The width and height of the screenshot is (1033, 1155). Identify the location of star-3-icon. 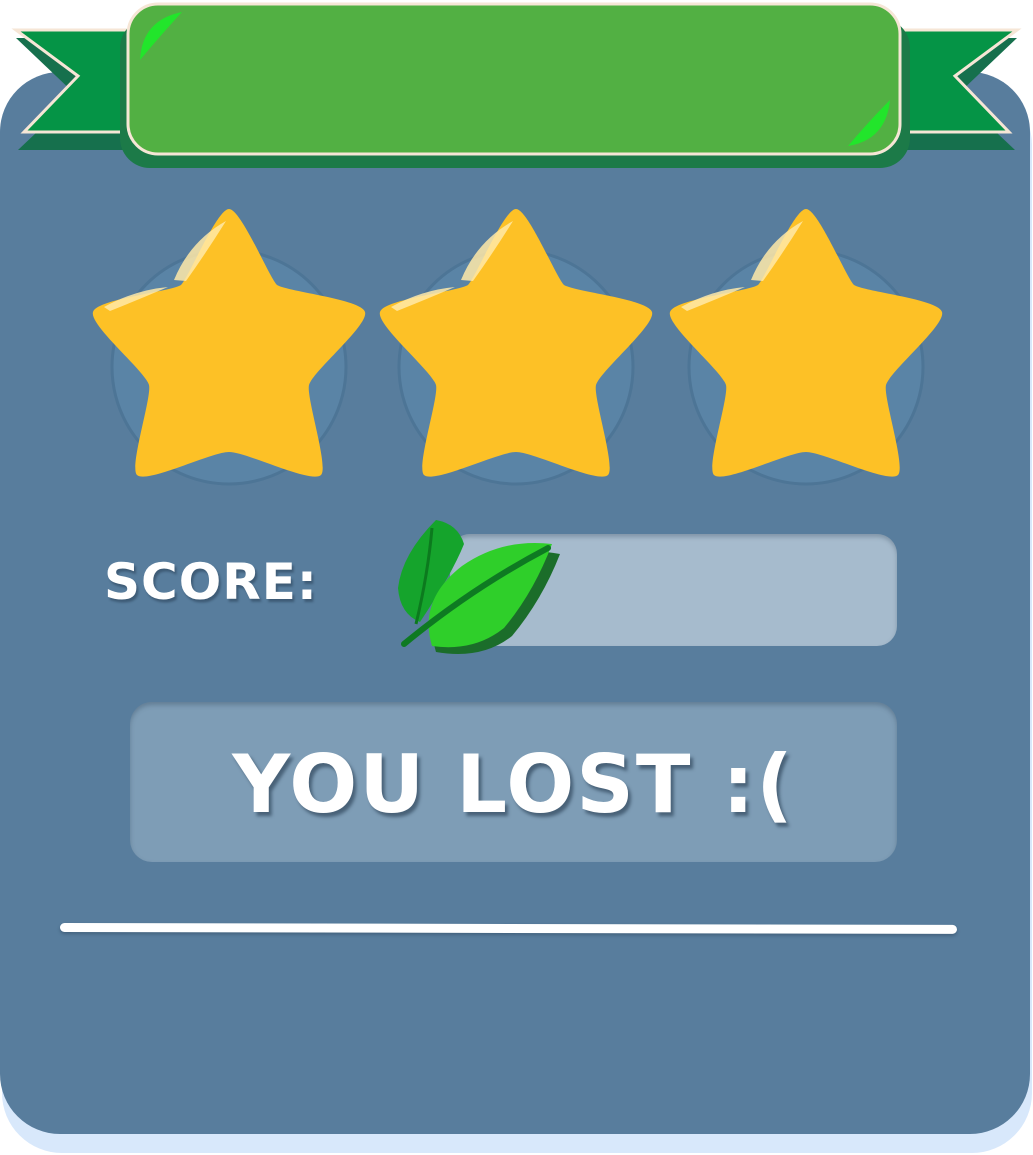
(806, 347).